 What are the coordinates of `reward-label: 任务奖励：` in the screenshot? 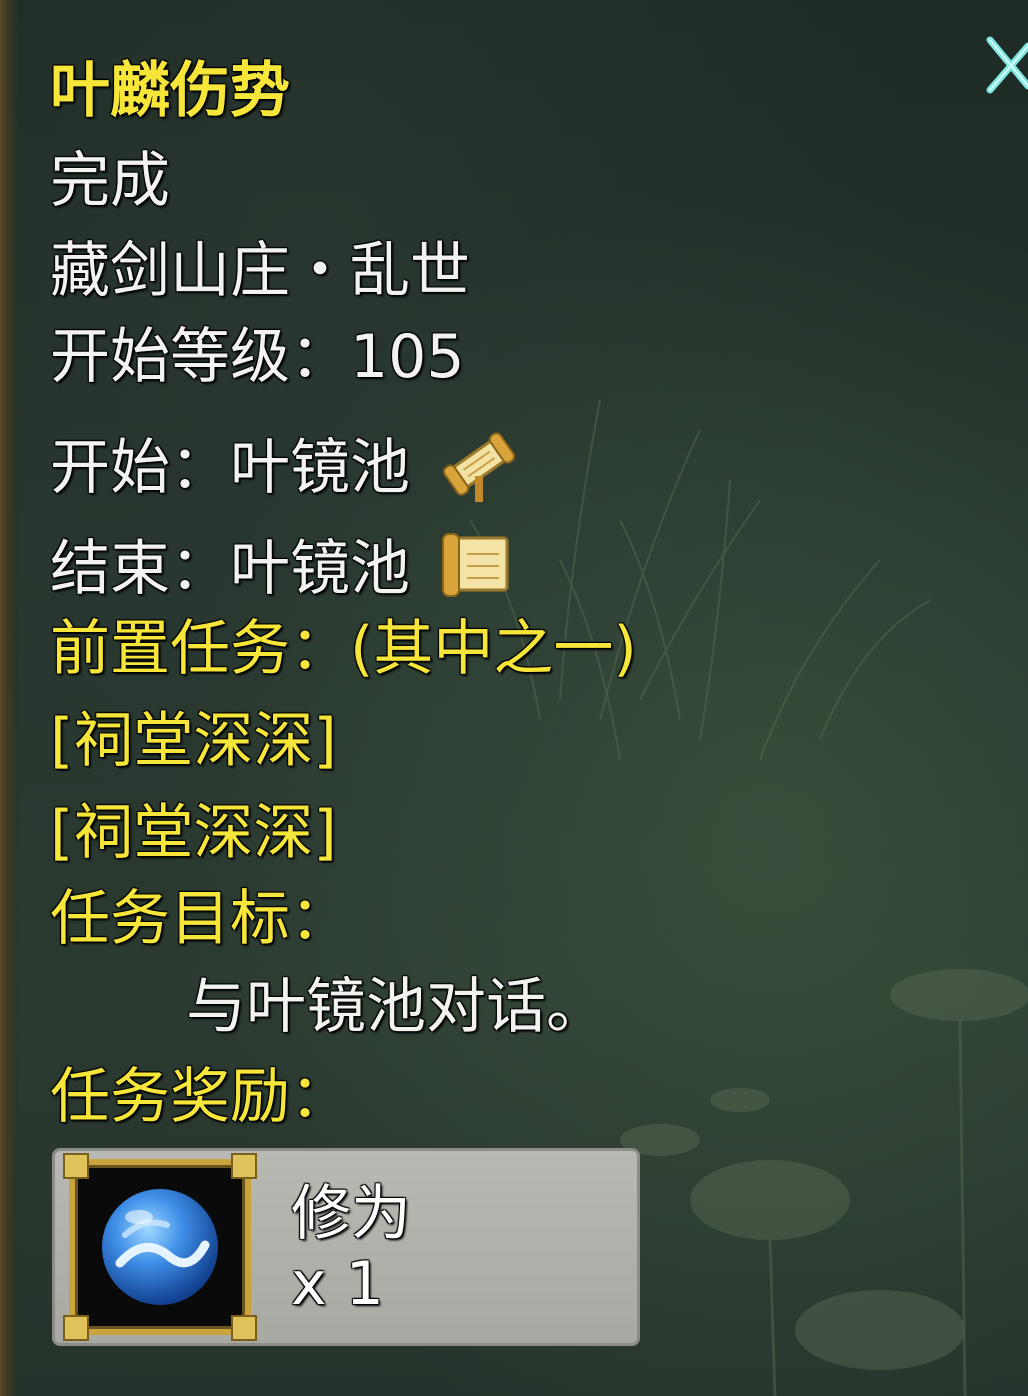 It's located at (200, 1097).